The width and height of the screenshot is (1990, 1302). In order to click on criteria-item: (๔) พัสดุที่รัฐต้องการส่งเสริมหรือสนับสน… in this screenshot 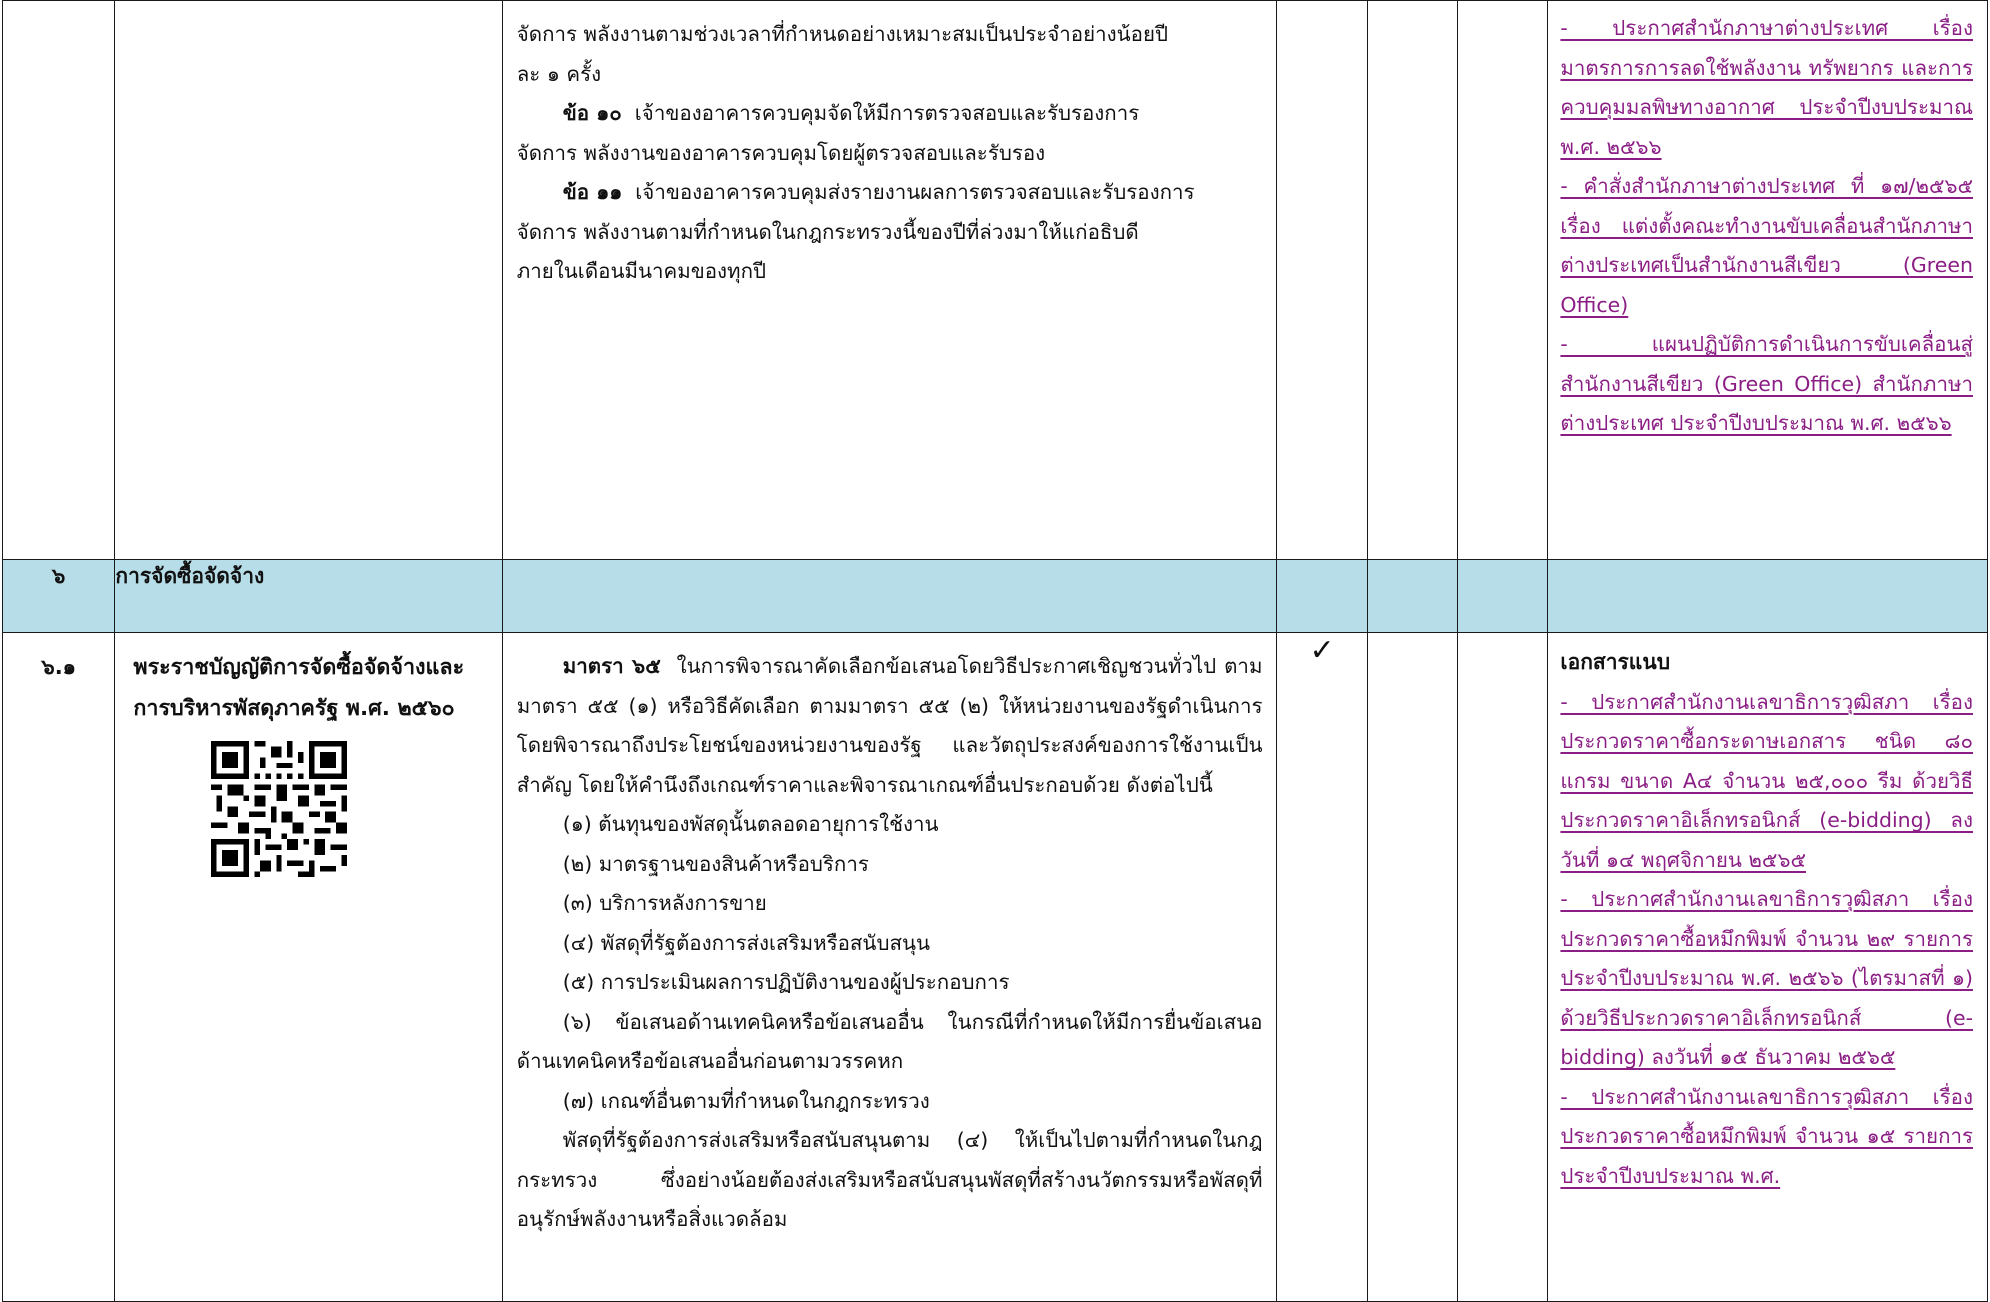, I will do `click(746, 942)`.